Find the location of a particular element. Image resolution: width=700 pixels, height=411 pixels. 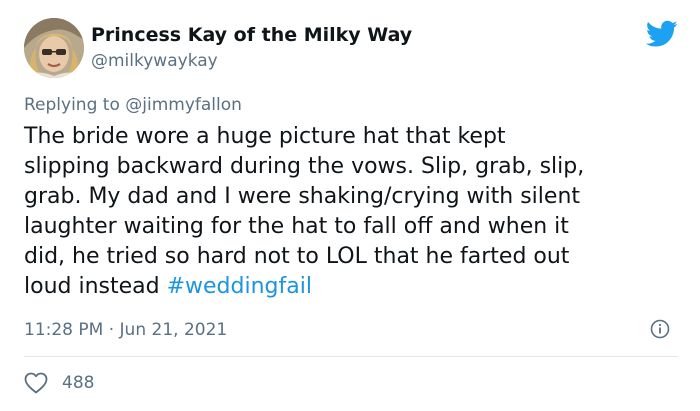

like-action: 488 is located at coordinates (59, 383).